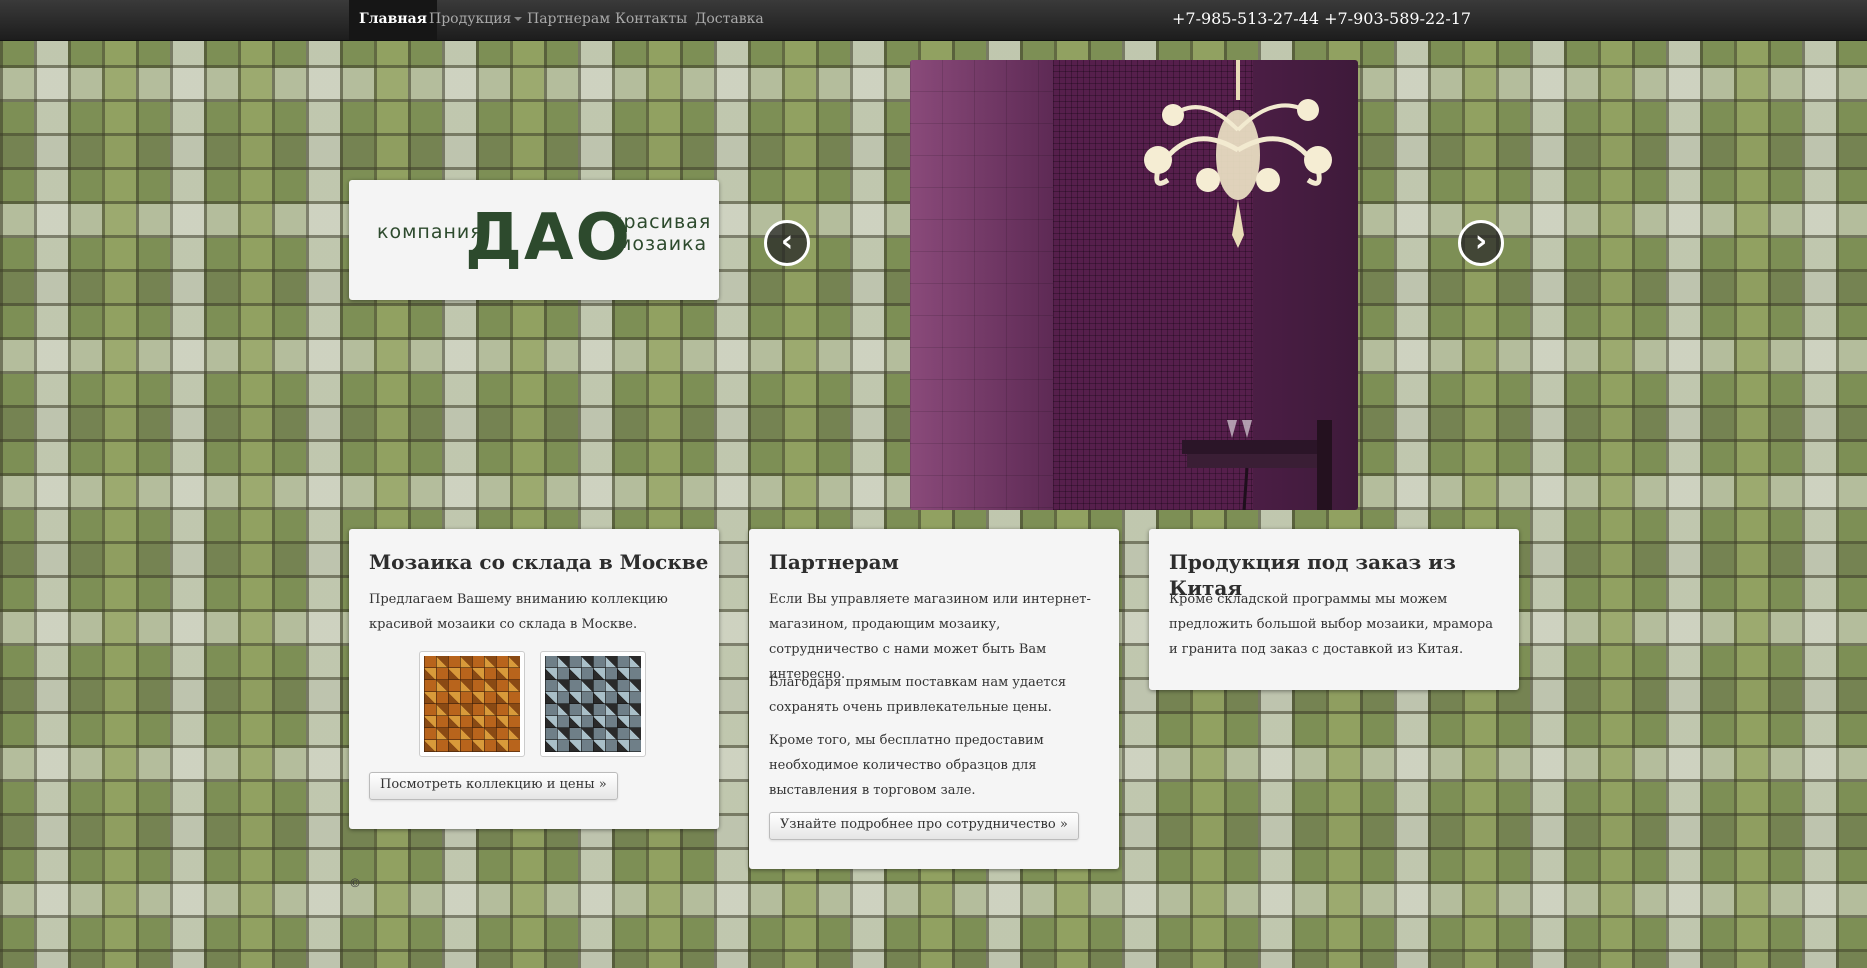  I want to click on nav-item-delivery: Доставка, so click(729, 20).